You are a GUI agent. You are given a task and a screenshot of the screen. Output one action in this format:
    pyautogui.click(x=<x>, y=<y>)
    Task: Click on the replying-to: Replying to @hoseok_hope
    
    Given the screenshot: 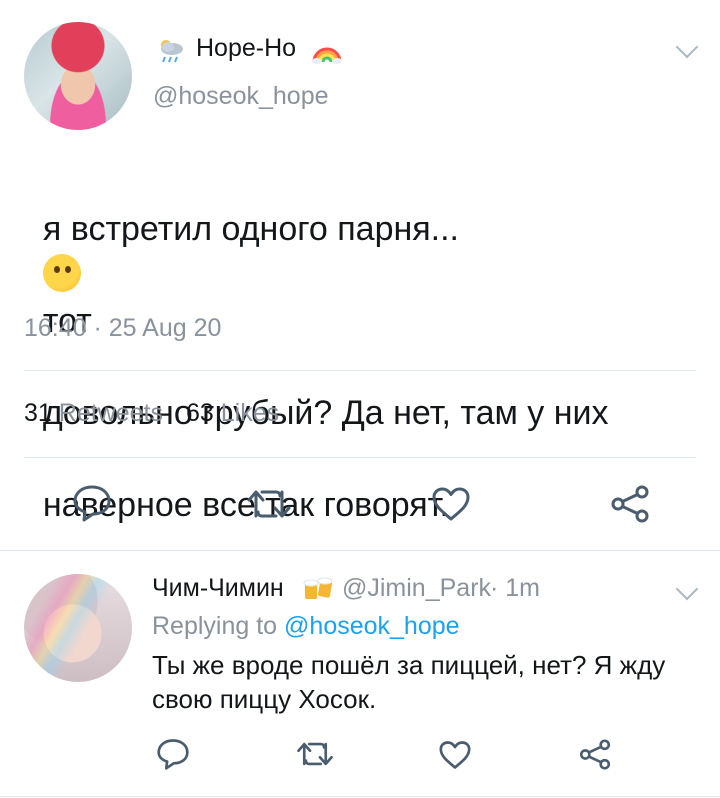 What is the action you would take?
    pyautogui.click(x=306, y=626)
    